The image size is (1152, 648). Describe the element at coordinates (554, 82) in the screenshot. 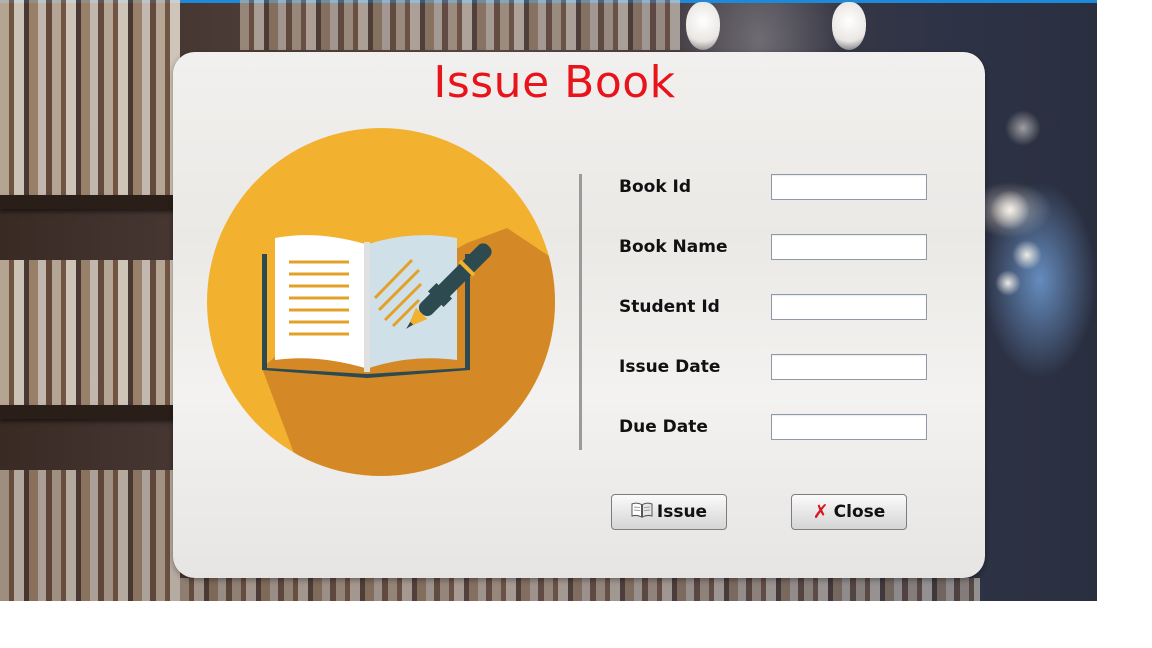

I see `dialog-title: Issue Book` at that location.